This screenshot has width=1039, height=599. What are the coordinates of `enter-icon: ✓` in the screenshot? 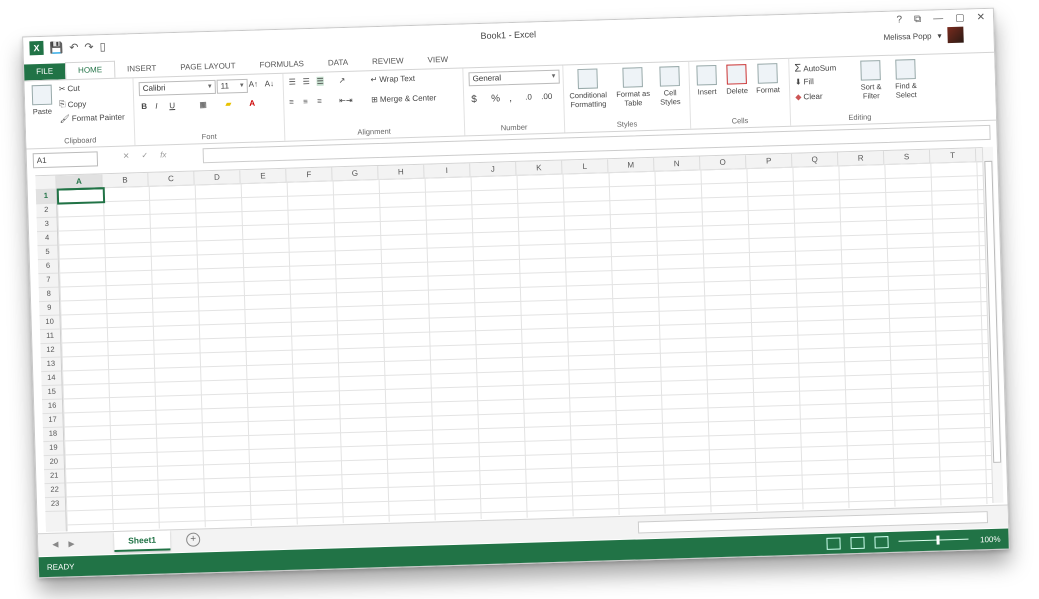 It's located at (144, 155).